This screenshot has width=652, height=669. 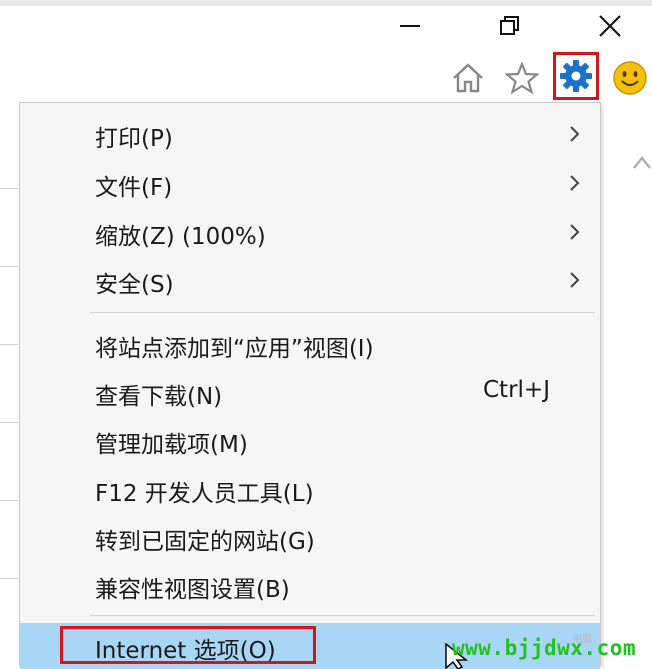 I want to click on tools-button, so click(x=576, y=76).